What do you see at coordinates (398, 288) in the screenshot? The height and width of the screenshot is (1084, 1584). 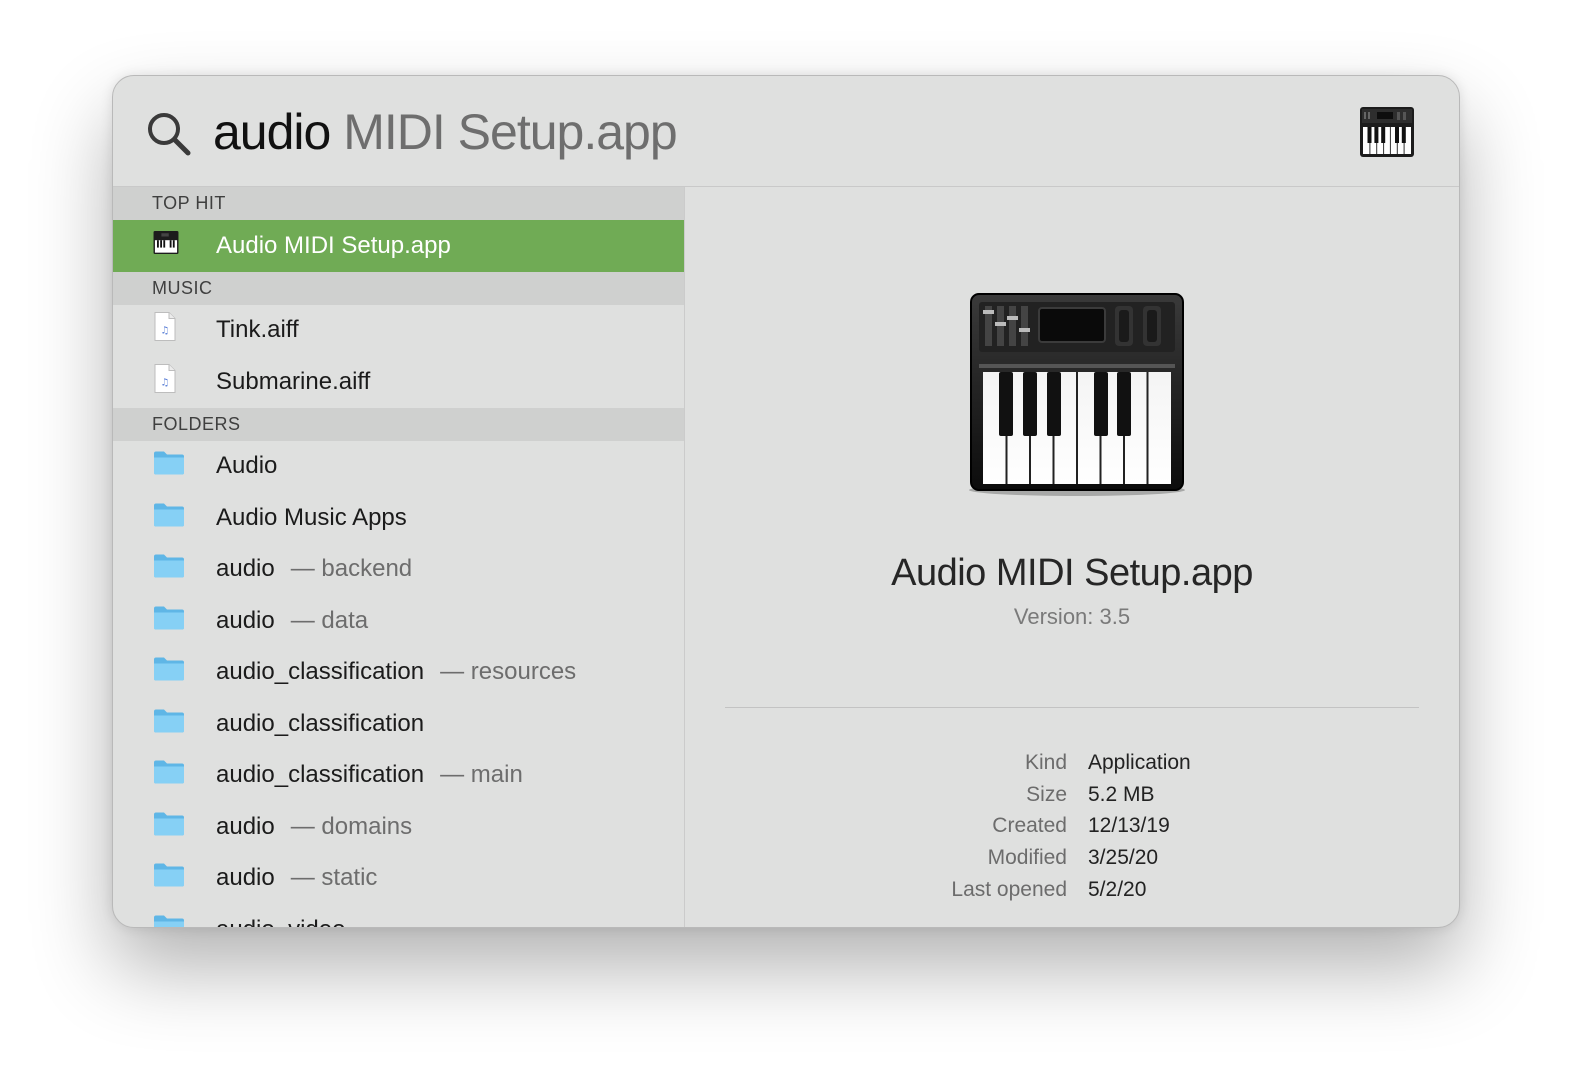 I see `section-header-music: MUSIC` at bounding box center [398, 288].